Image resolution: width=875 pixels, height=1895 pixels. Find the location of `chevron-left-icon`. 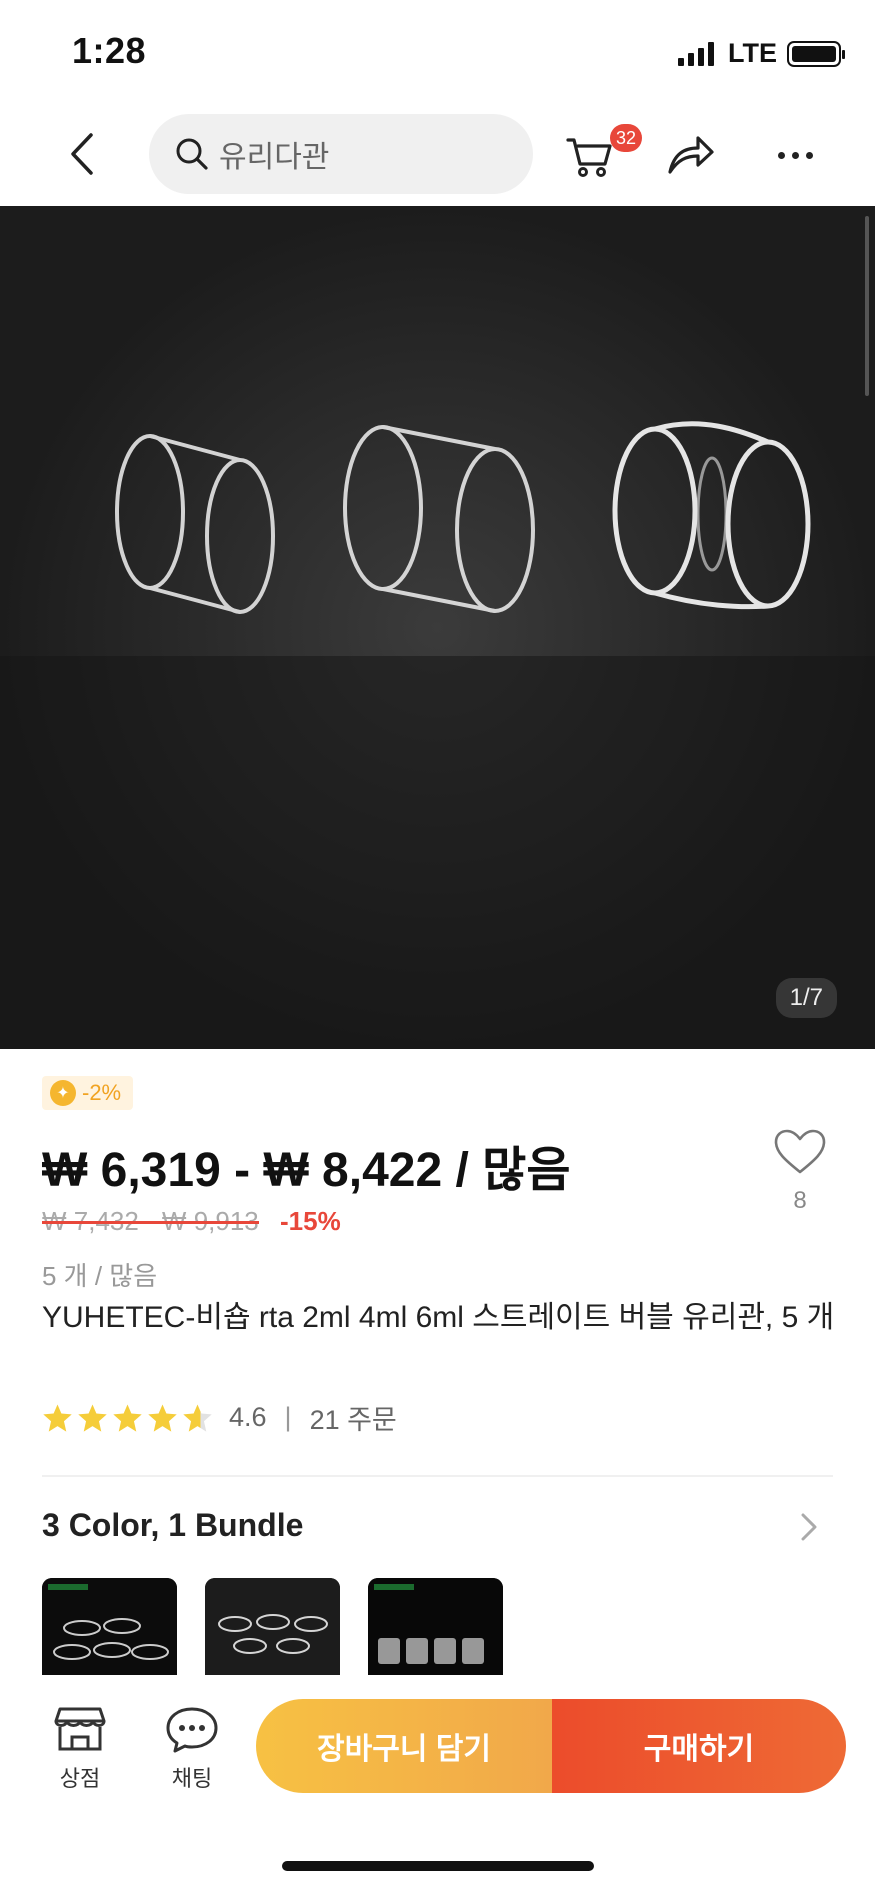

chevron-left-icon is located at coordinates (82, 154).